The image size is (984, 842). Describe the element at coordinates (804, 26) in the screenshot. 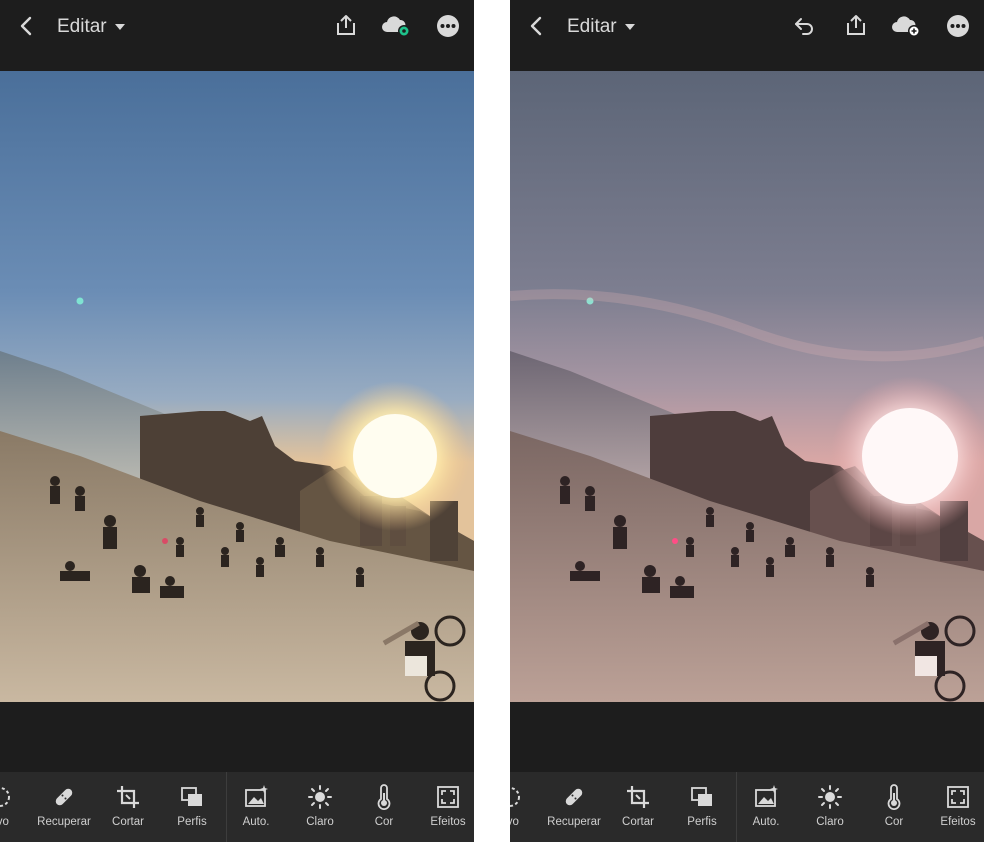

I see `undo-icon` at that location.